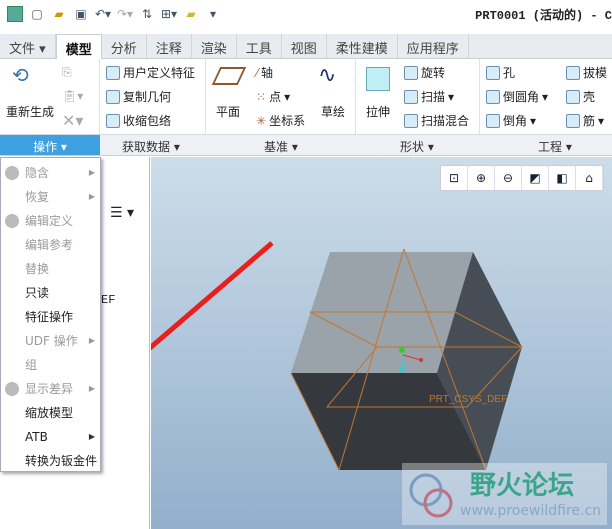 This screenshot has width=612, height=529. What do you see at coordinates (362, 46) in the screenshot?
I see `tab-flexible-modeling: 柔性建模` at bounding box center [362, 46].